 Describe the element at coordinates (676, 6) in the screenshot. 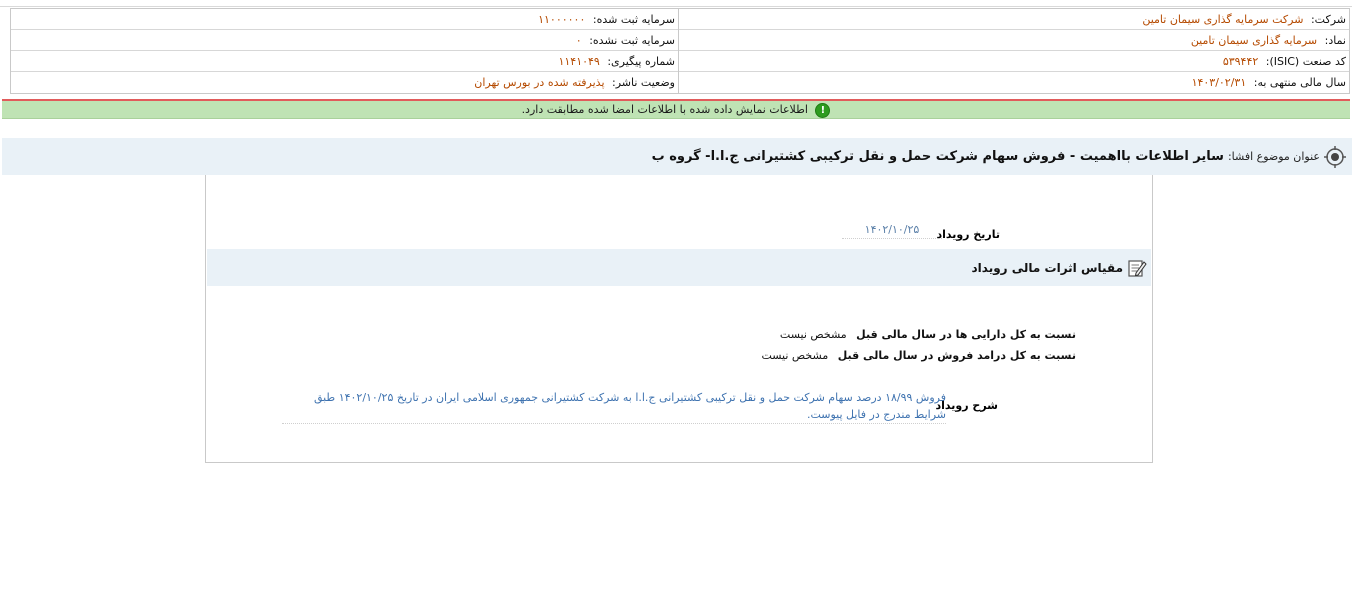

I see `top-divider` at that location.